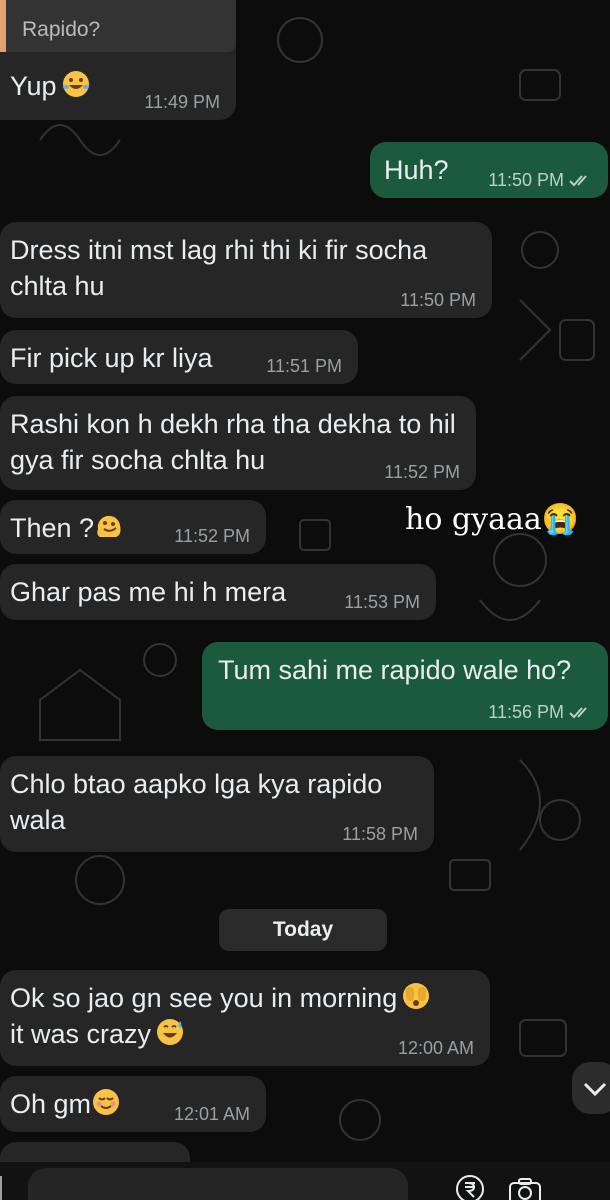 The height and width of the screenshot is (1200, 610). I want to click on message-time: 11:56 PM, so click(526, 712).